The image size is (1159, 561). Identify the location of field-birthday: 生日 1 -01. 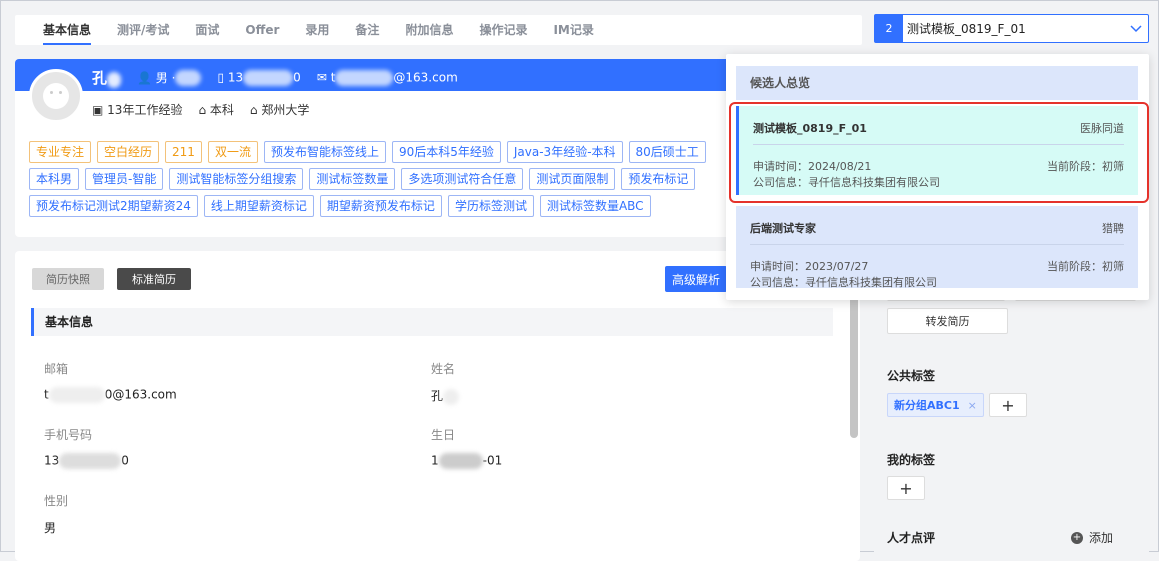
(467, 448).